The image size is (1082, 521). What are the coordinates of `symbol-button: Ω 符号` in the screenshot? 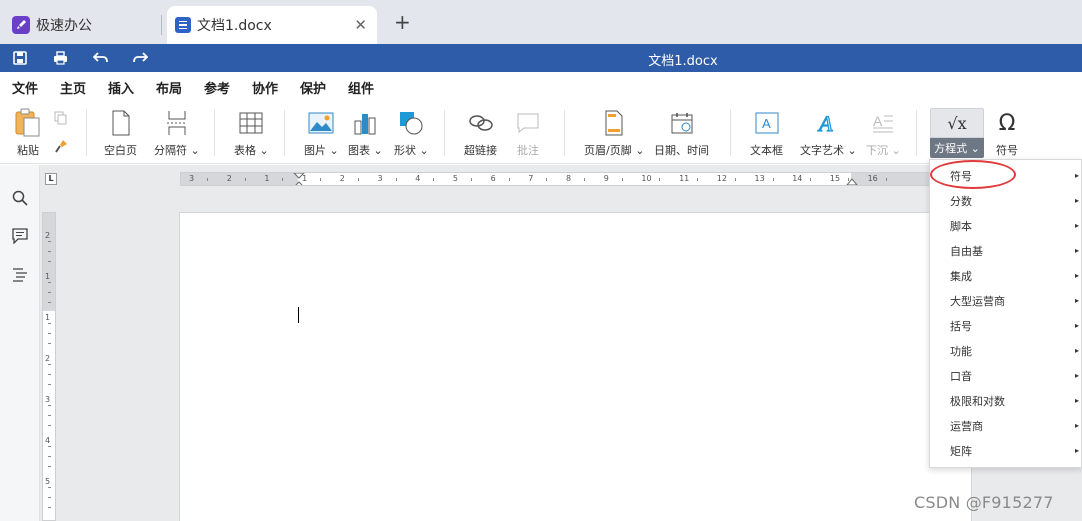 It's located at (1007, 133).